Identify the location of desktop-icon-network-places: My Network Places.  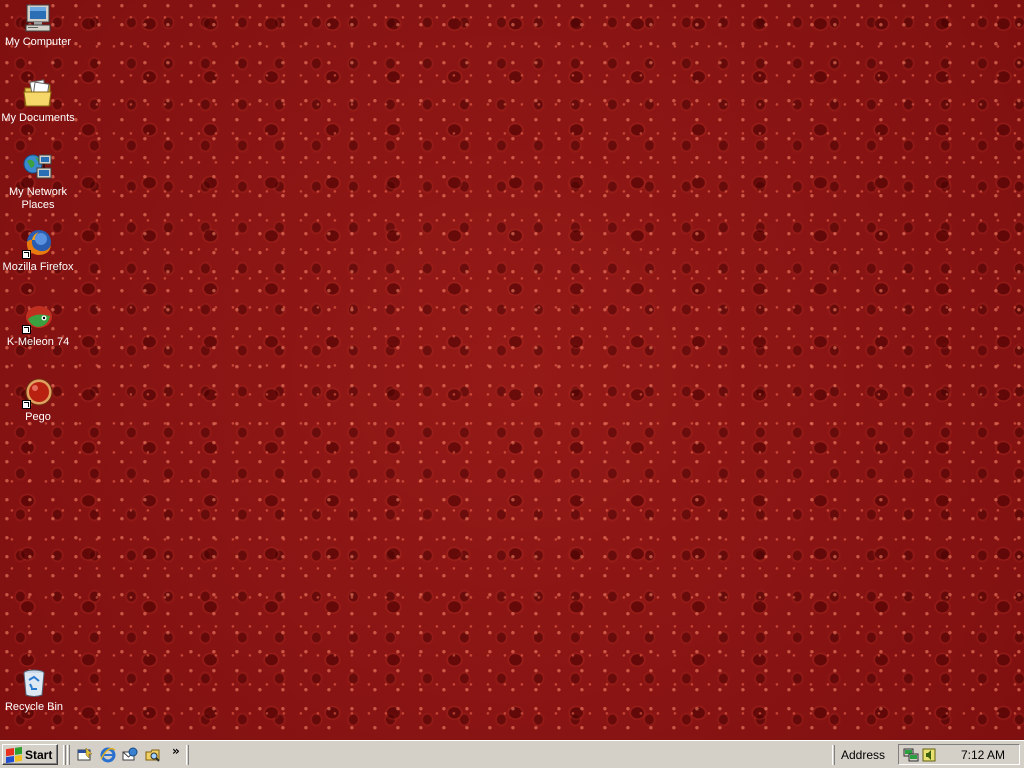
(38, 182).